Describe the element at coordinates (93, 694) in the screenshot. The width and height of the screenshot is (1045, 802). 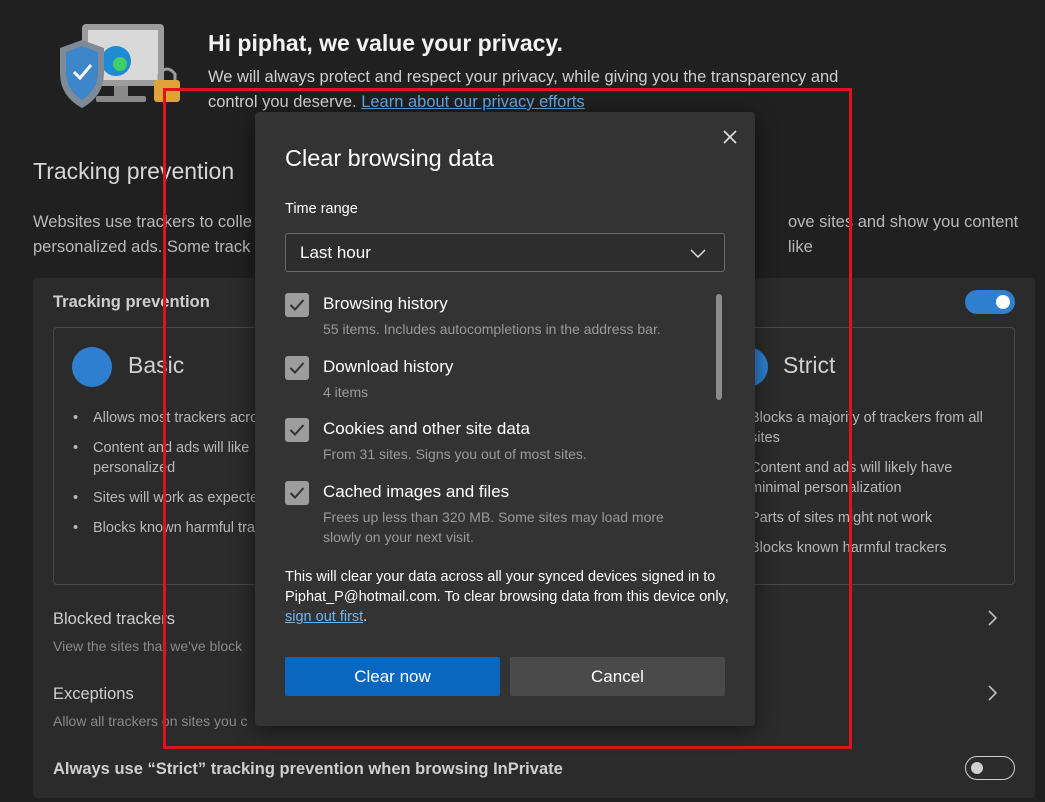
I see `exceptions-title: Exceptions` at that location.